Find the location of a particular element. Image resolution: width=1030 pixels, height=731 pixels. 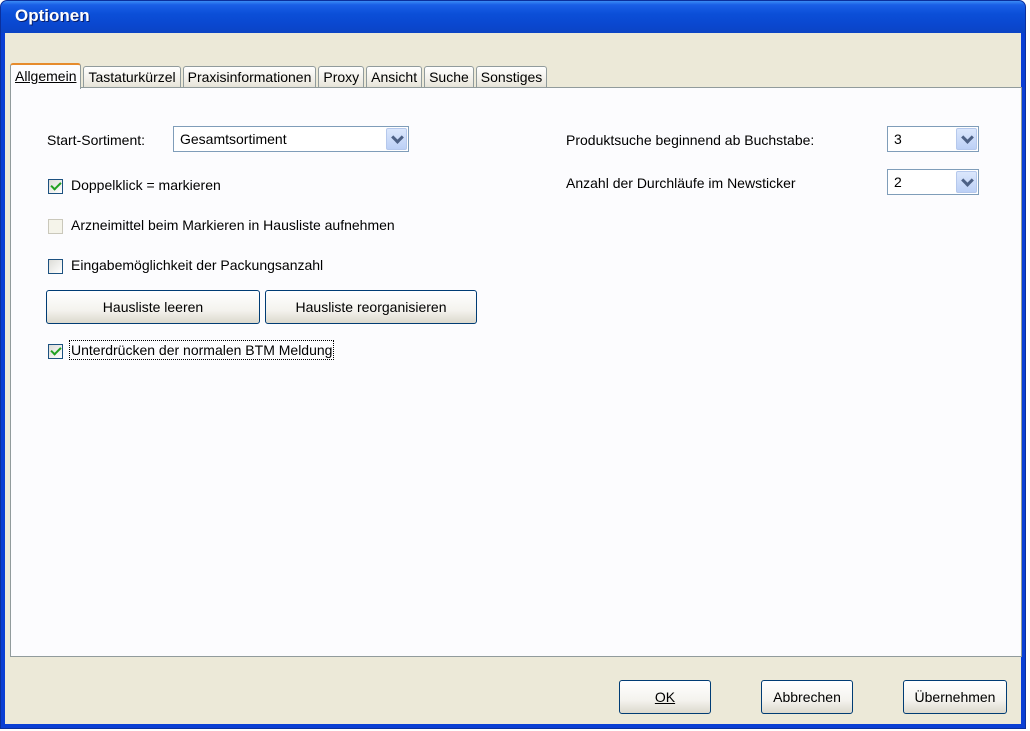

tab-label: Praxisinformationen is located at coordinates (249, 77).